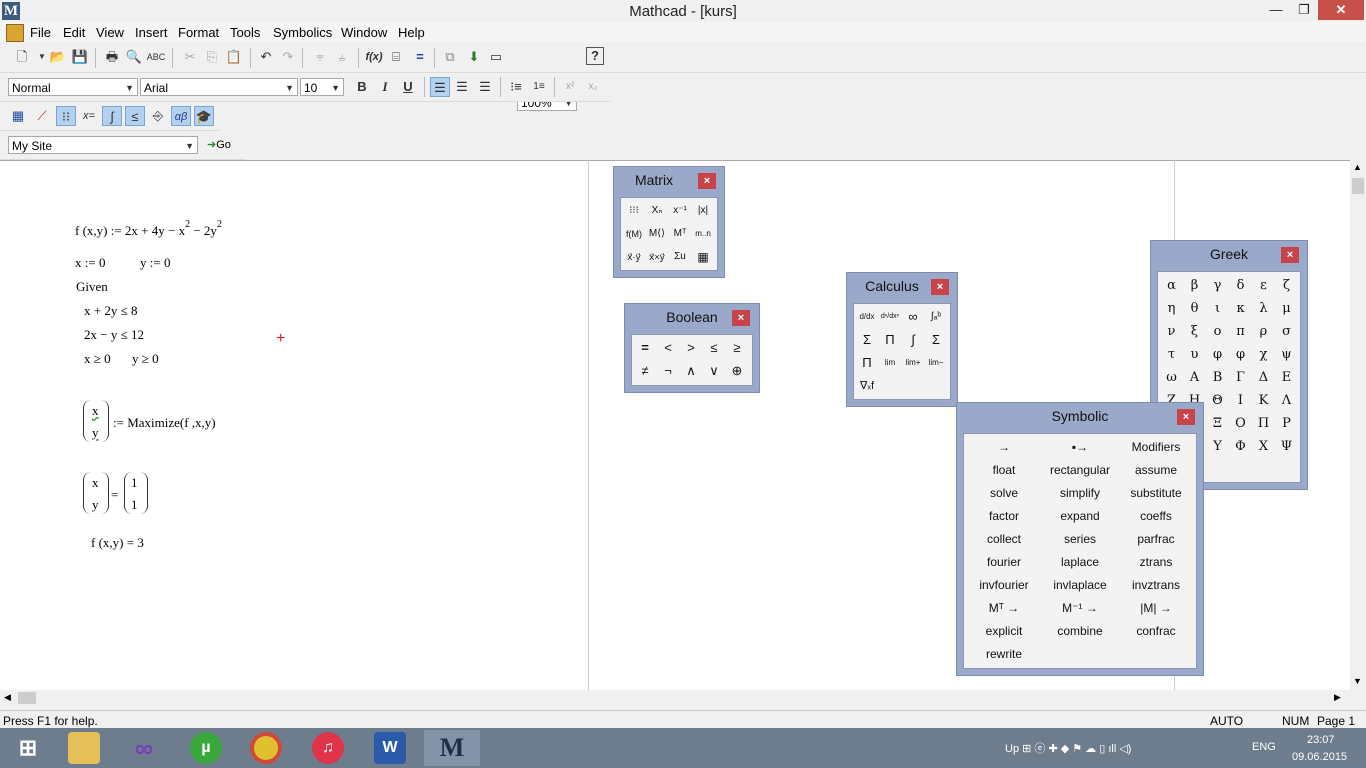 Image resolution: width=1366 pixels, height=768 pixels. What do you see at coordinates (1004, 562) in the screenshot?
I see `symbolic-keyword-button: fourier` at bounding box center [1004, 562].